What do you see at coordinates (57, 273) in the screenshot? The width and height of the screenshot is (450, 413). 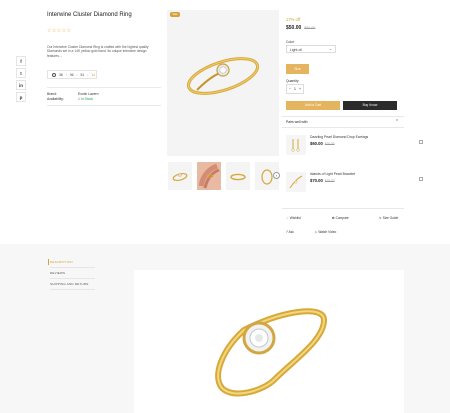 I see `tab-reviews: REVIEWS` at bounding box center [57, 273].